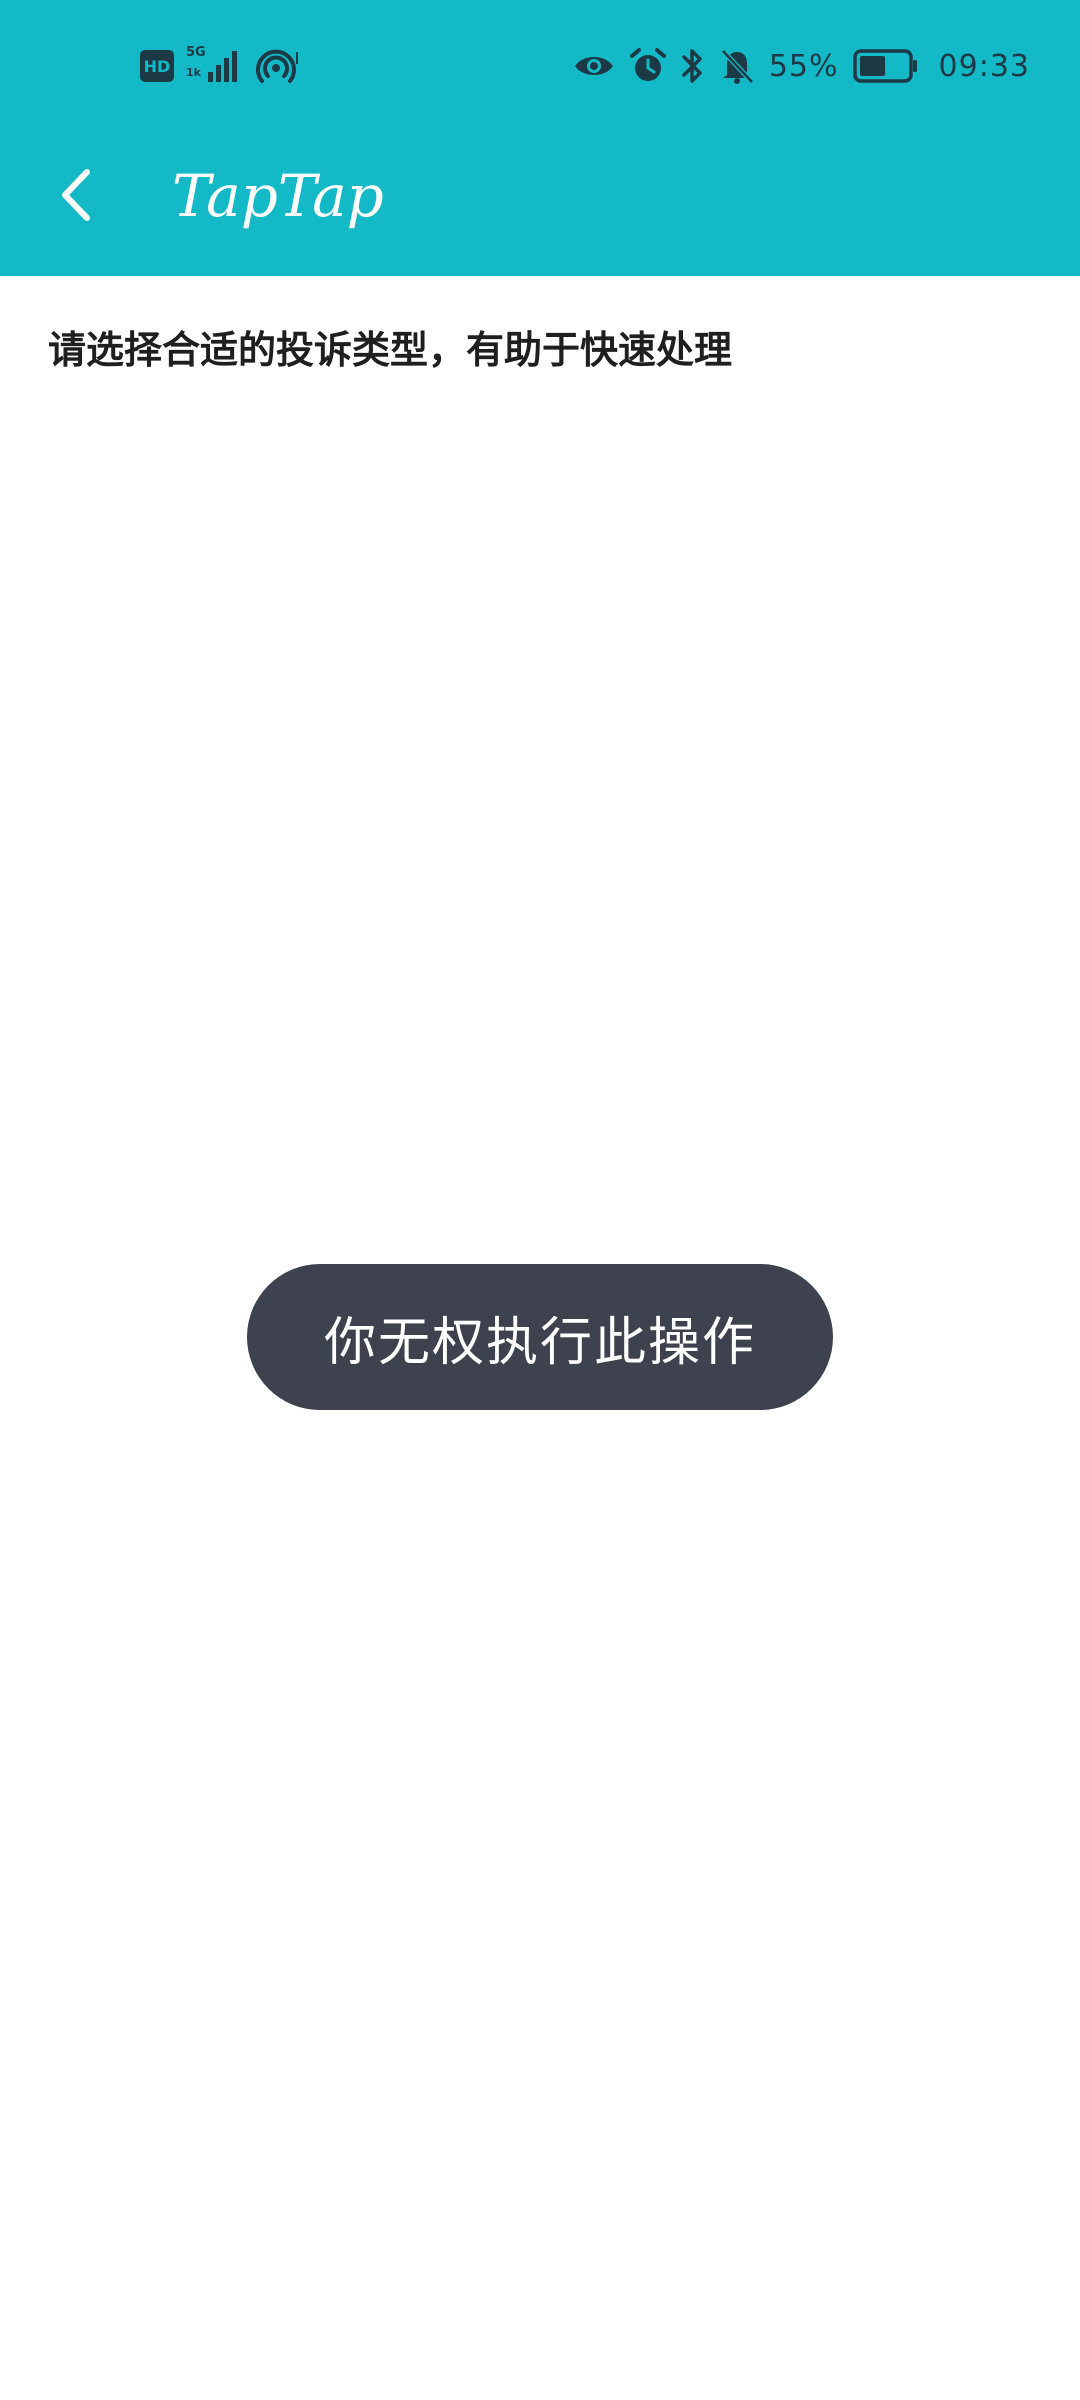 The image size is (1080, 2400). Describe the element at coordinates (885, 66) in the screenshot. I see `battery-icon` at that location.